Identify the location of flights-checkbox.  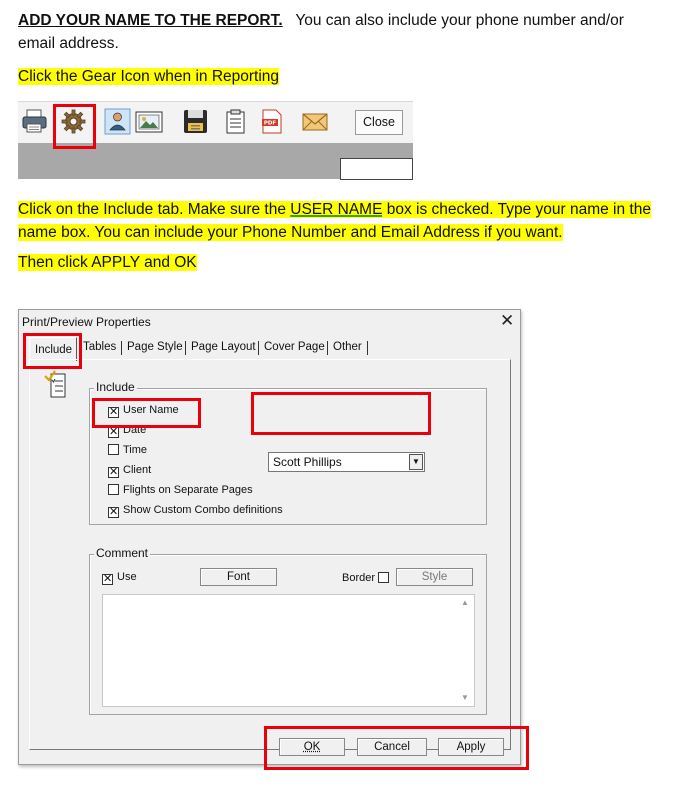
(113, 489).